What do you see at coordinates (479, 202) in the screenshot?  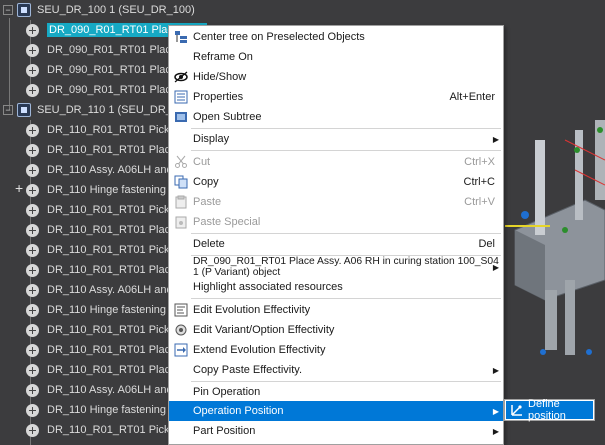 I see `menu-item-shortcut: Ctrl+V` at bounding box center [479, 202].